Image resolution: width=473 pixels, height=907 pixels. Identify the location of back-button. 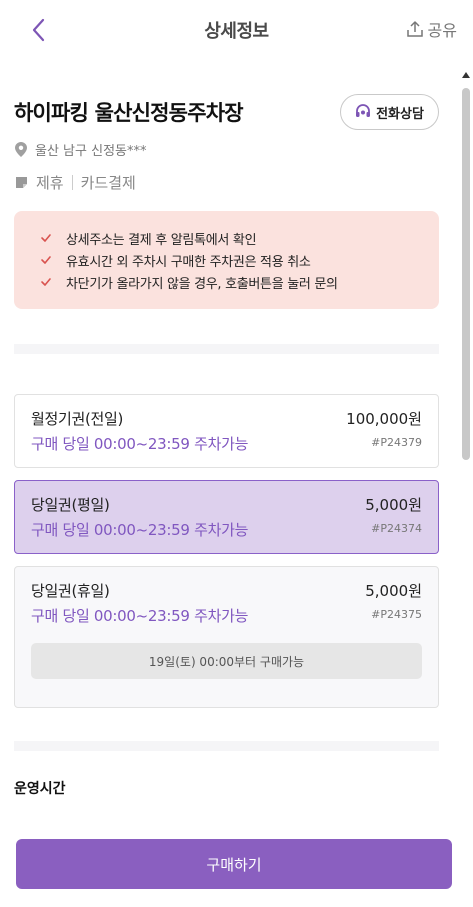
(39, 30).